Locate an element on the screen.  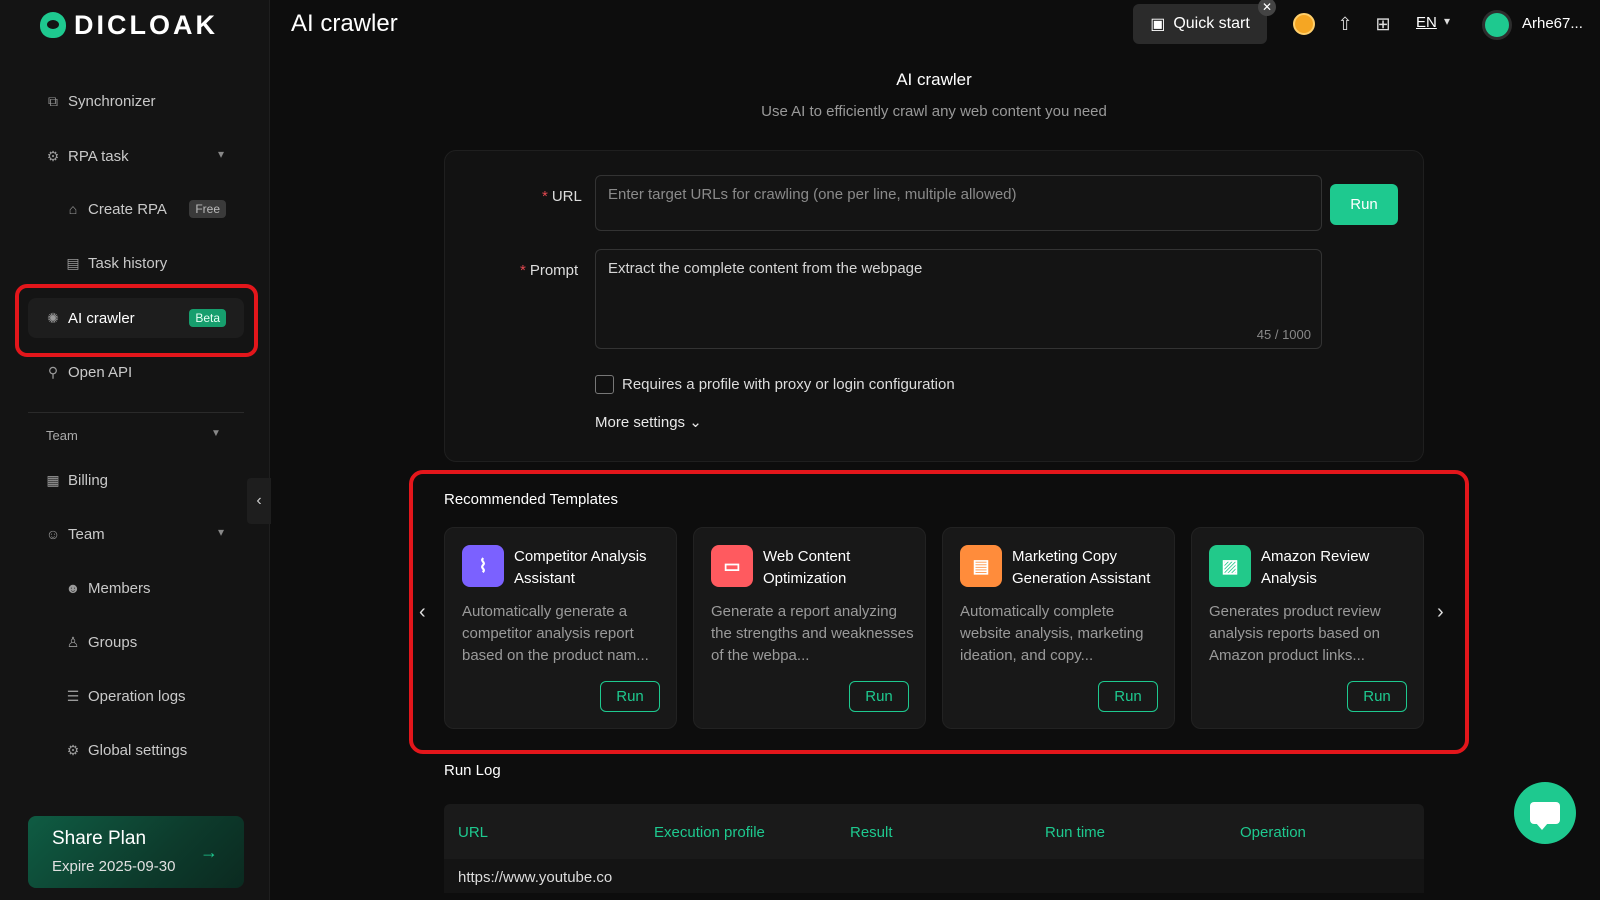
column-header: Execution profile is located at coordinates (709, 832).